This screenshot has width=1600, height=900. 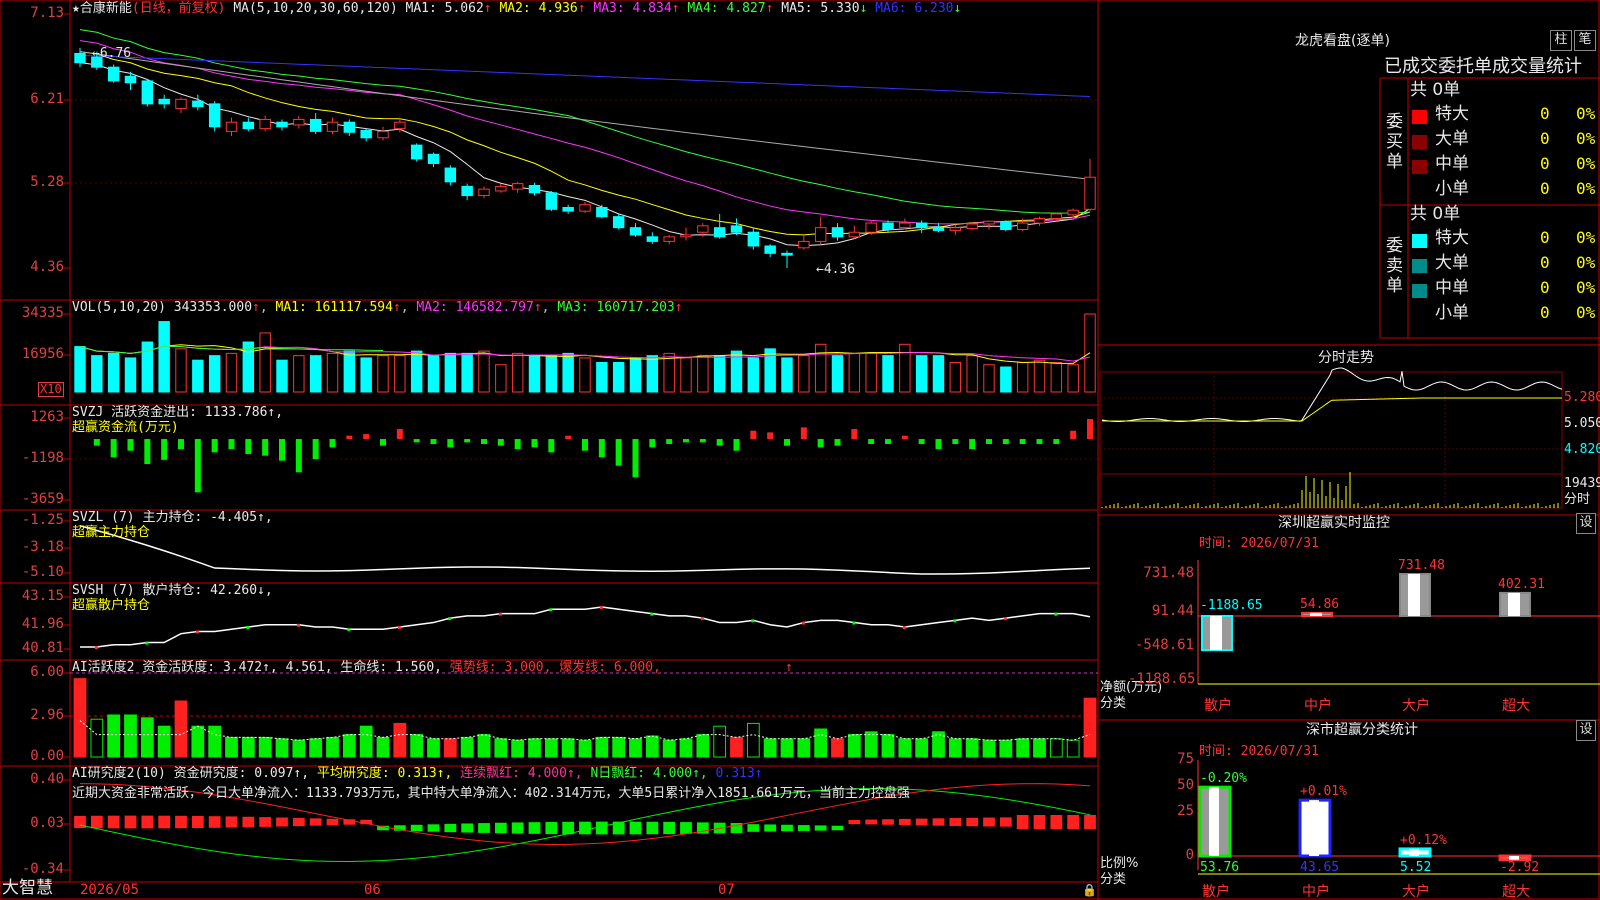 I want to click on monitor-settings-button: 设, so click(x=1586, y=523).